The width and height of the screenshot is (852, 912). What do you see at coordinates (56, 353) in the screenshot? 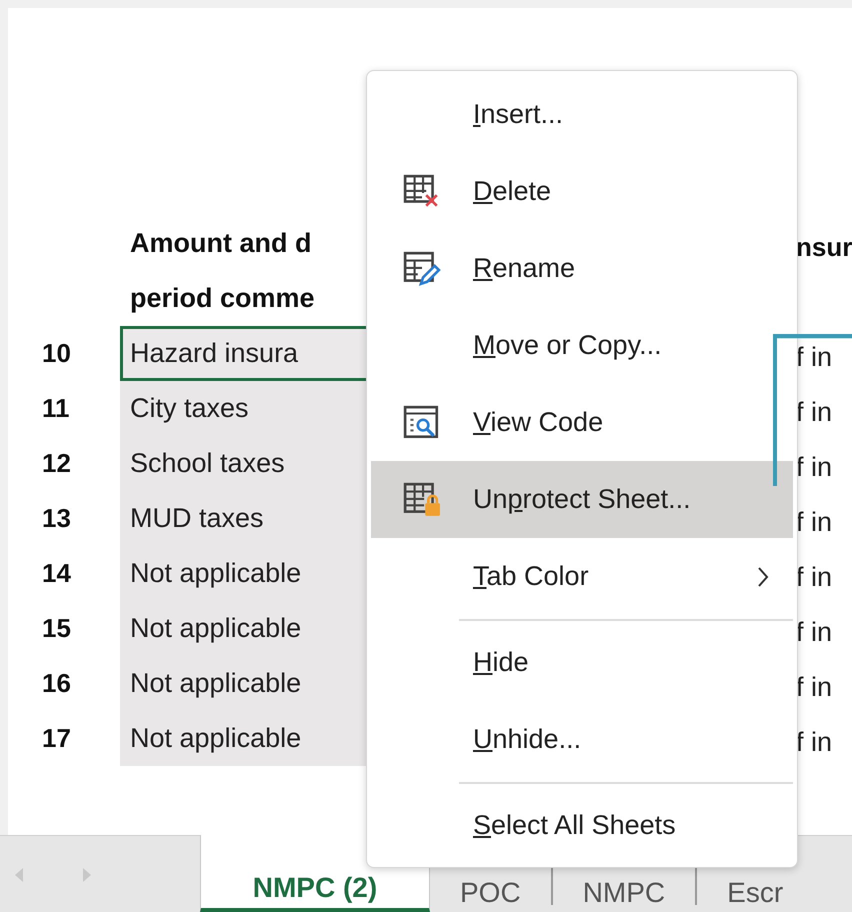
I see `row-number: 10` at bounding box center [56, 353].